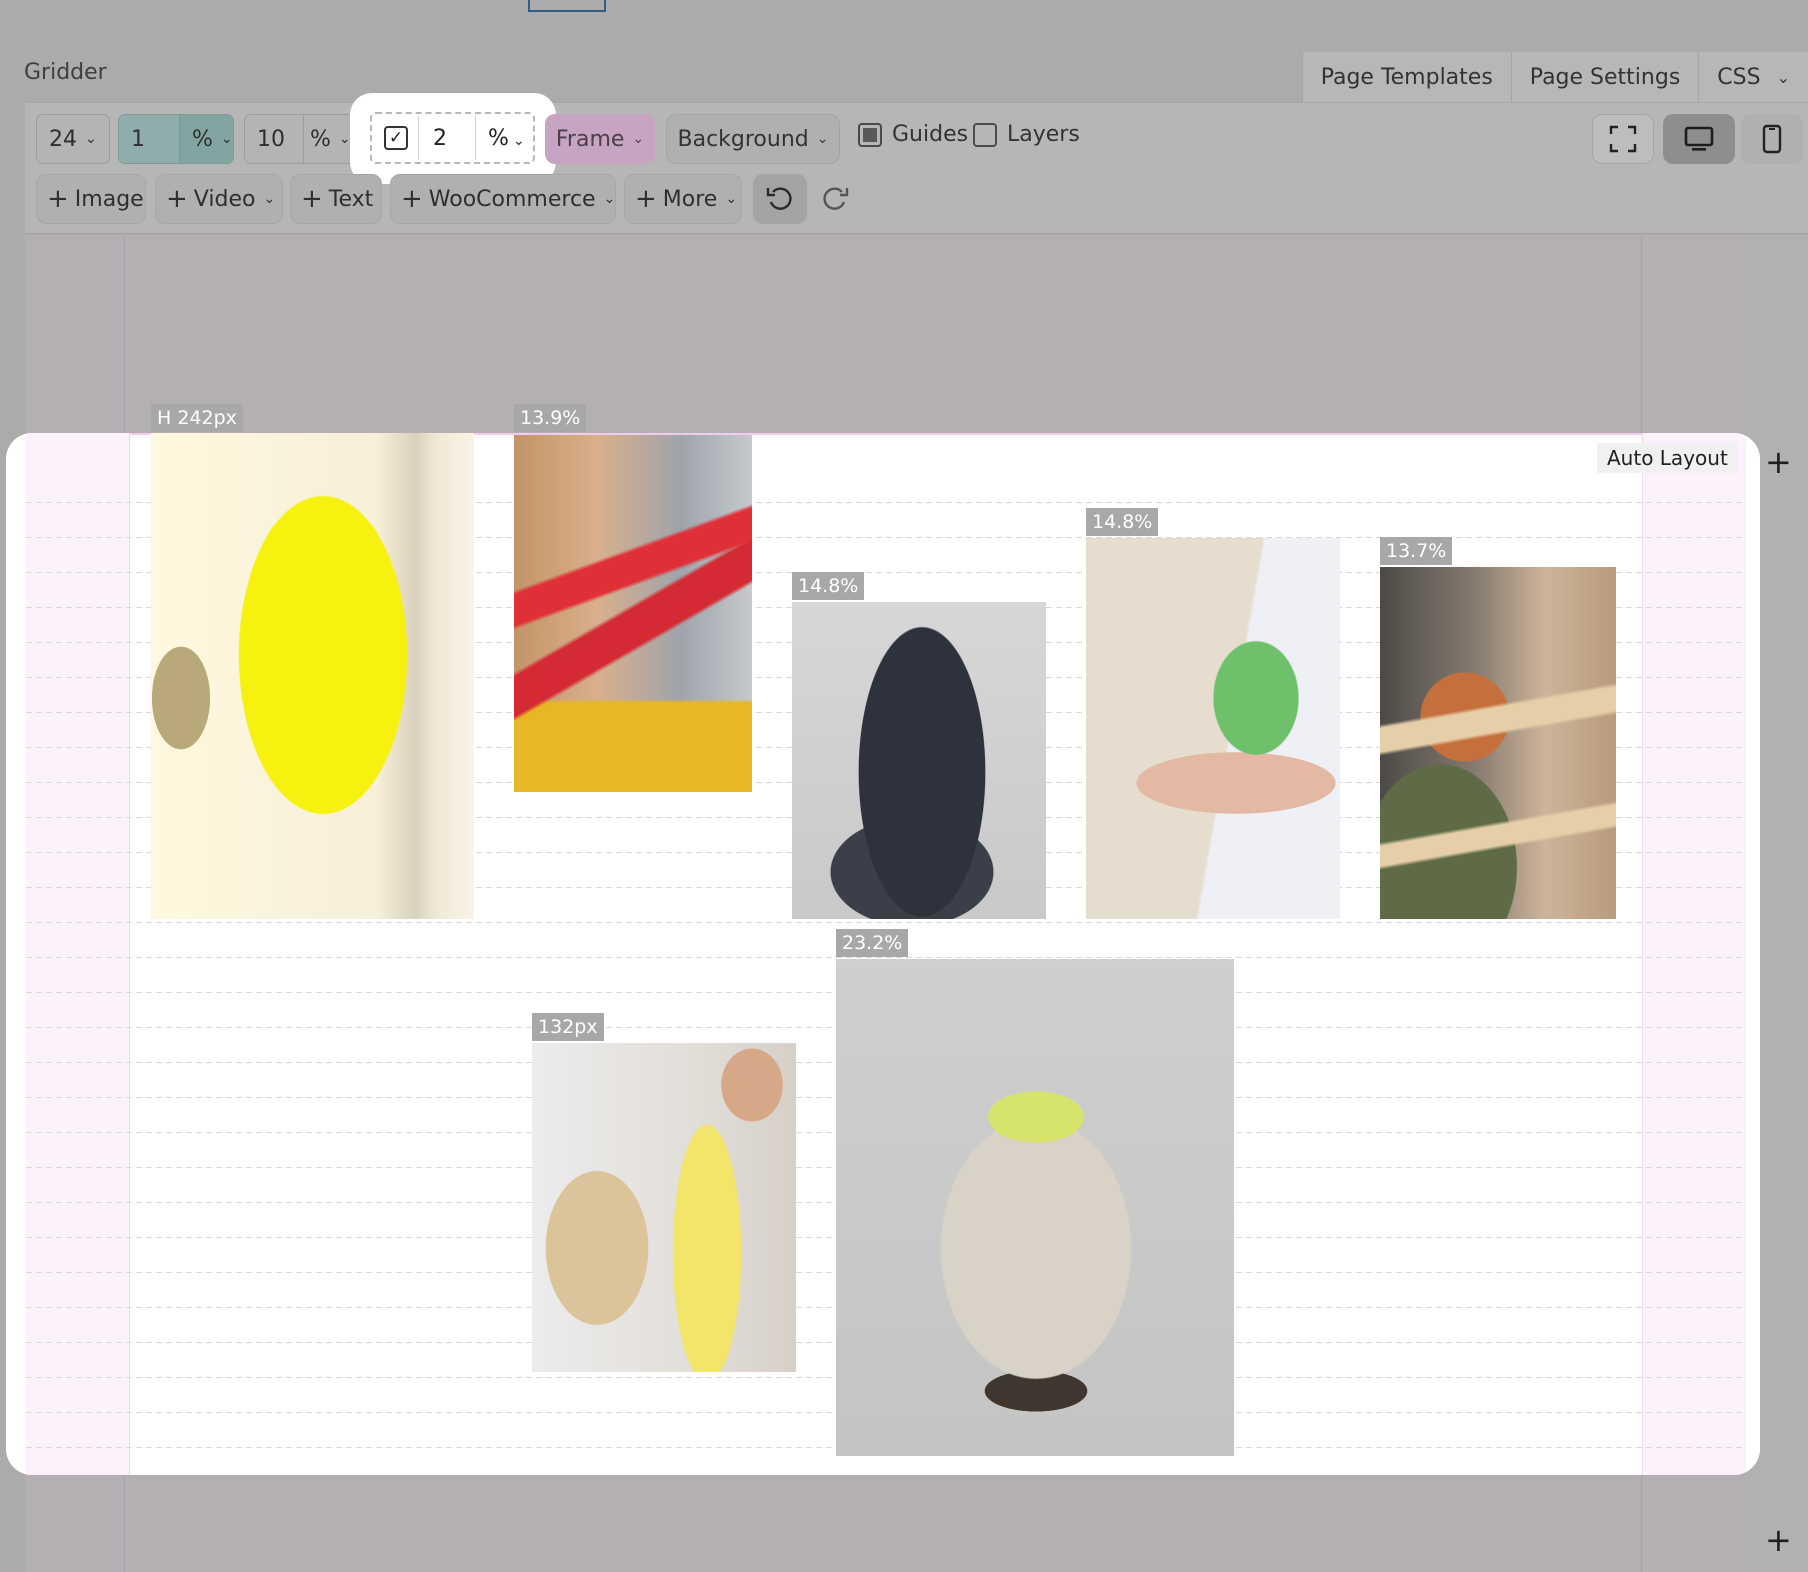  I want to click on add-image-button: + Image, so click(91, 199).